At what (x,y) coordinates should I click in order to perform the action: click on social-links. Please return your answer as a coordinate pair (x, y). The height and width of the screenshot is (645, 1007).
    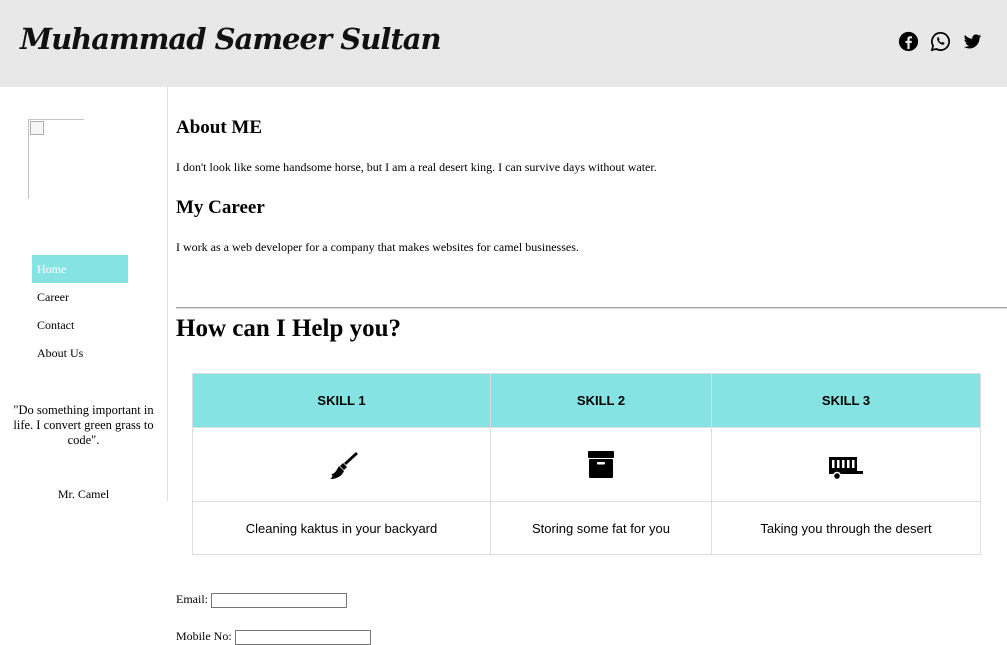
    Looking at the image, I should click on (940, 41).